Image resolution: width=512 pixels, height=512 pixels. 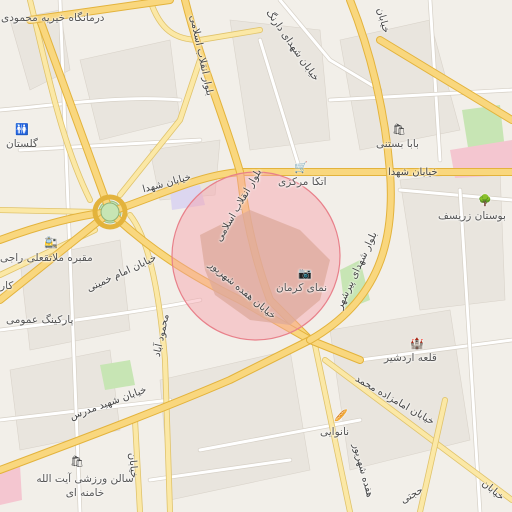 What do you see at coordinates (46, 258) in the screenshot?
I see `place-label-maghbareh: مقبره ملاتقعلی راجی` at bounding box center [46, 258].